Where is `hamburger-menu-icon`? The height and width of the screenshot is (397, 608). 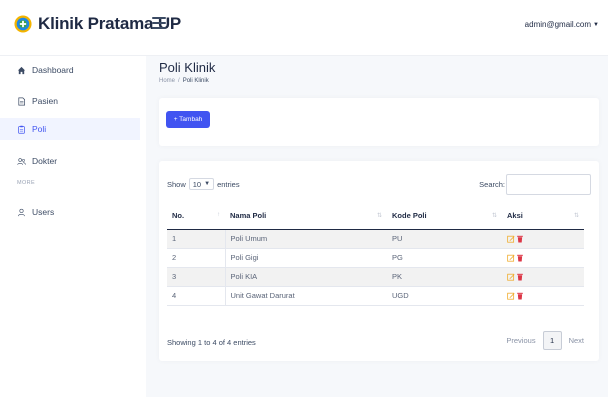
hamburger-menu-icon is located at coordinates (159, 24).